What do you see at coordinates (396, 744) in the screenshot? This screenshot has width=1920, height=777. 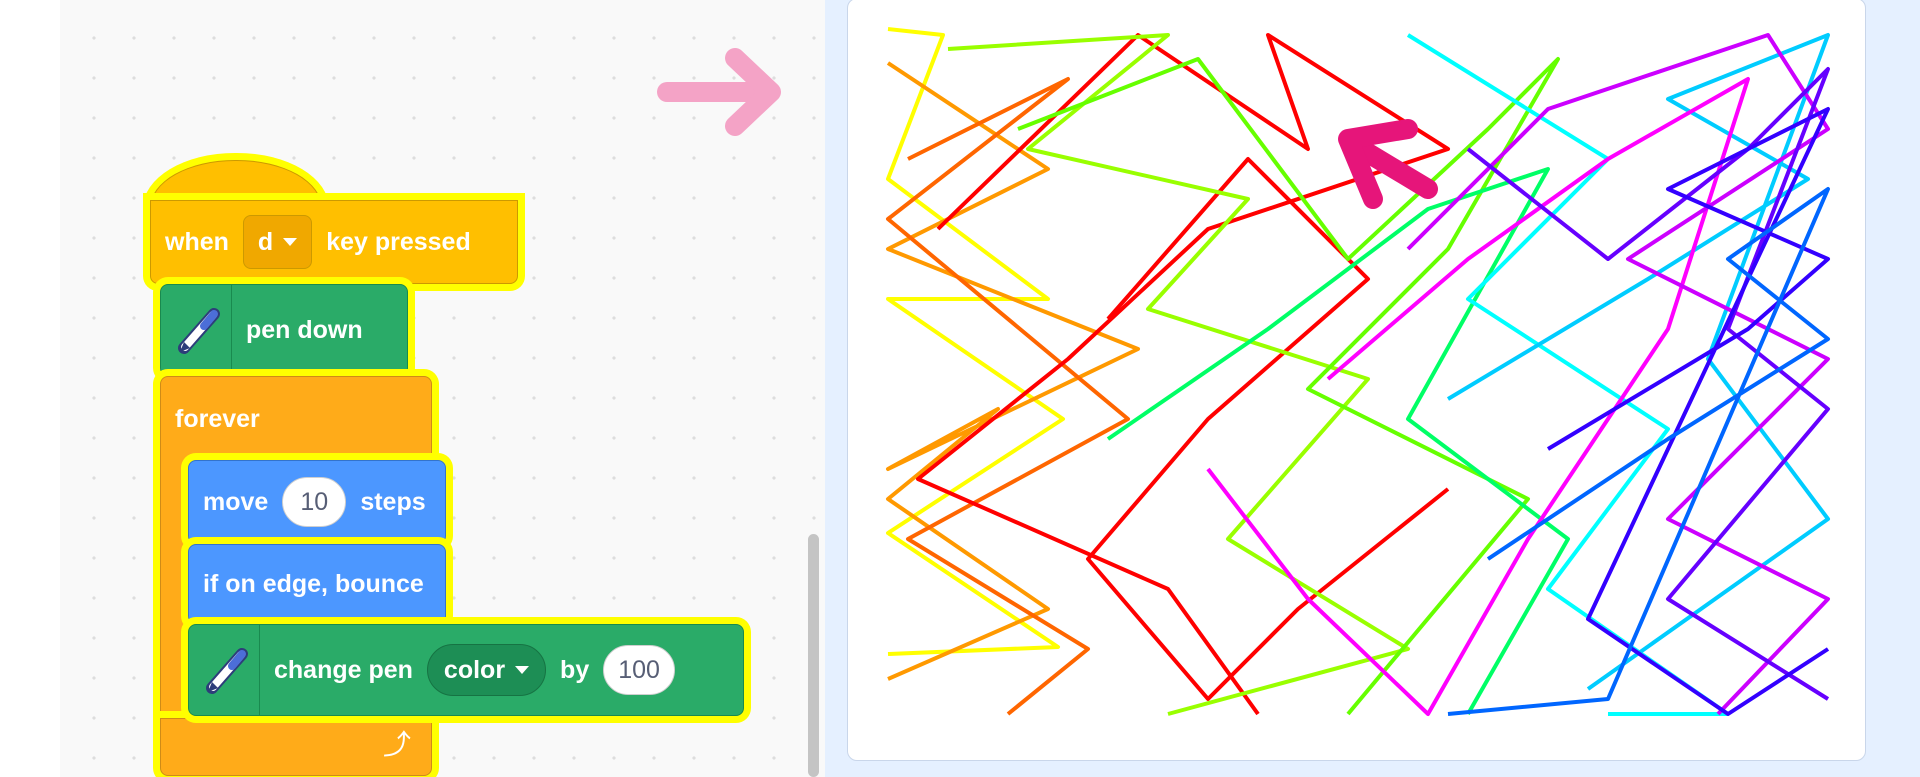 I see `loop-arrow-icon: ⤴` at bounding box center [396, 744].